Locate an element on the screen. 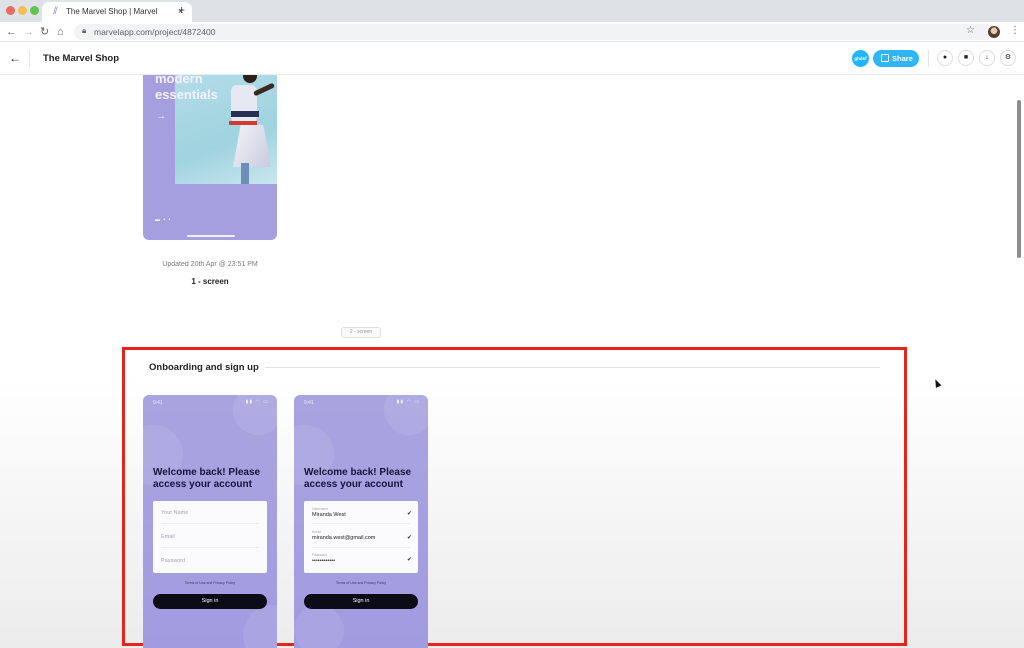 The image size is (1024, 648). more-icon: ⋮ is located at coordinates (1015, 30).